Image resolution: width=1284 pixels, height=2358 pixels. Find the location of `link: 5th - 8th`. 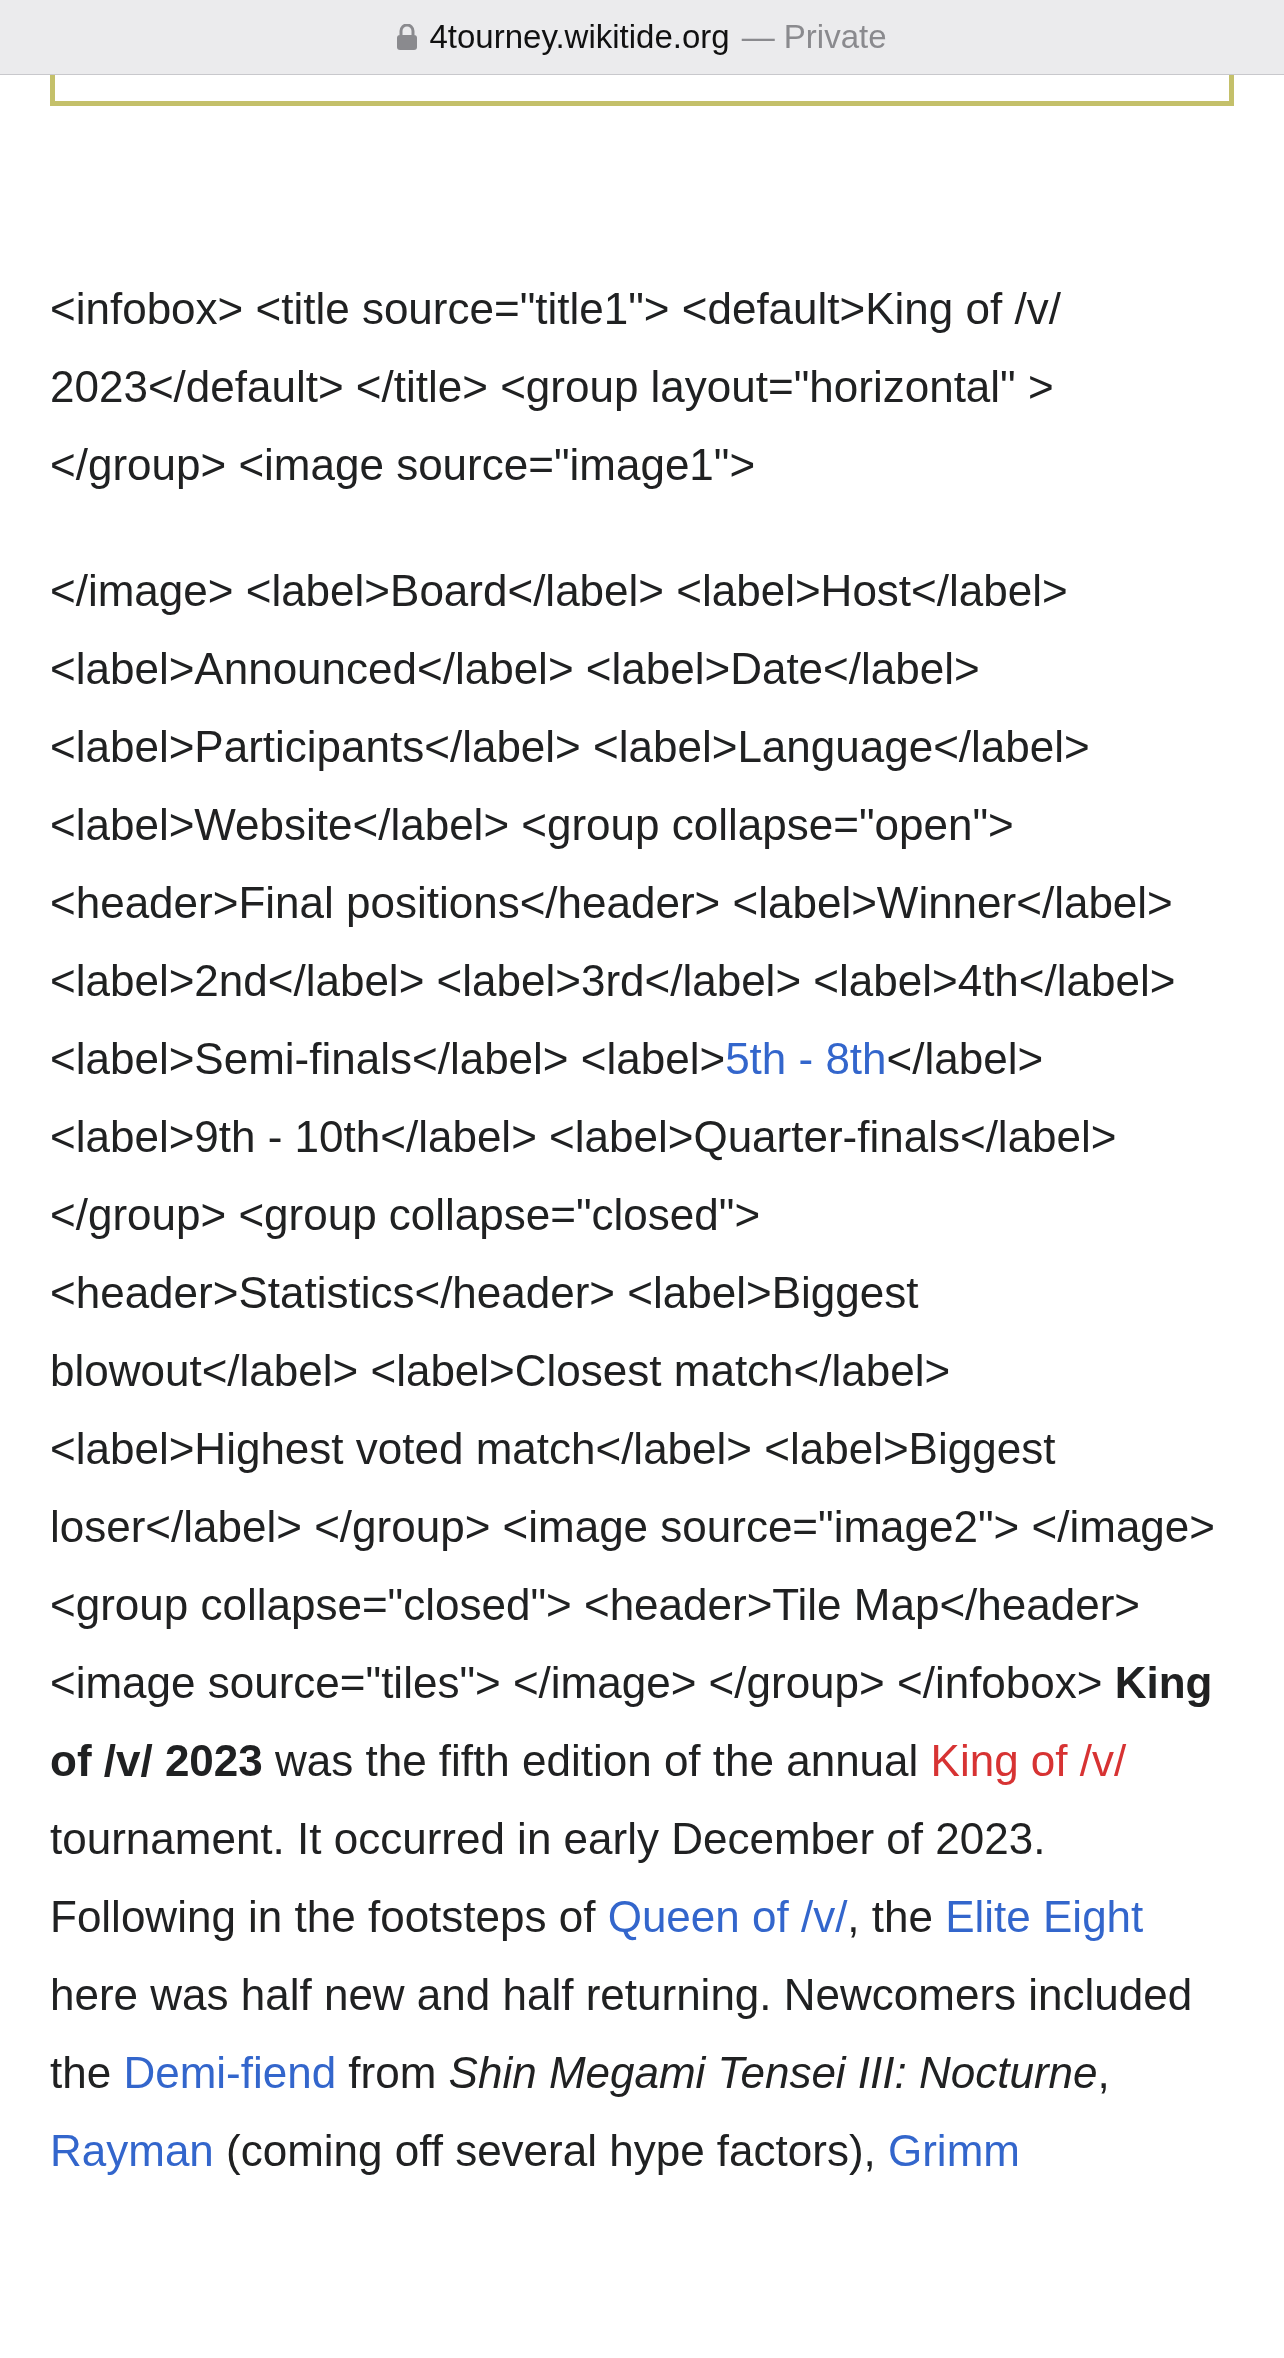

link: 5th - 8th is located at coordinates (806, 1058).